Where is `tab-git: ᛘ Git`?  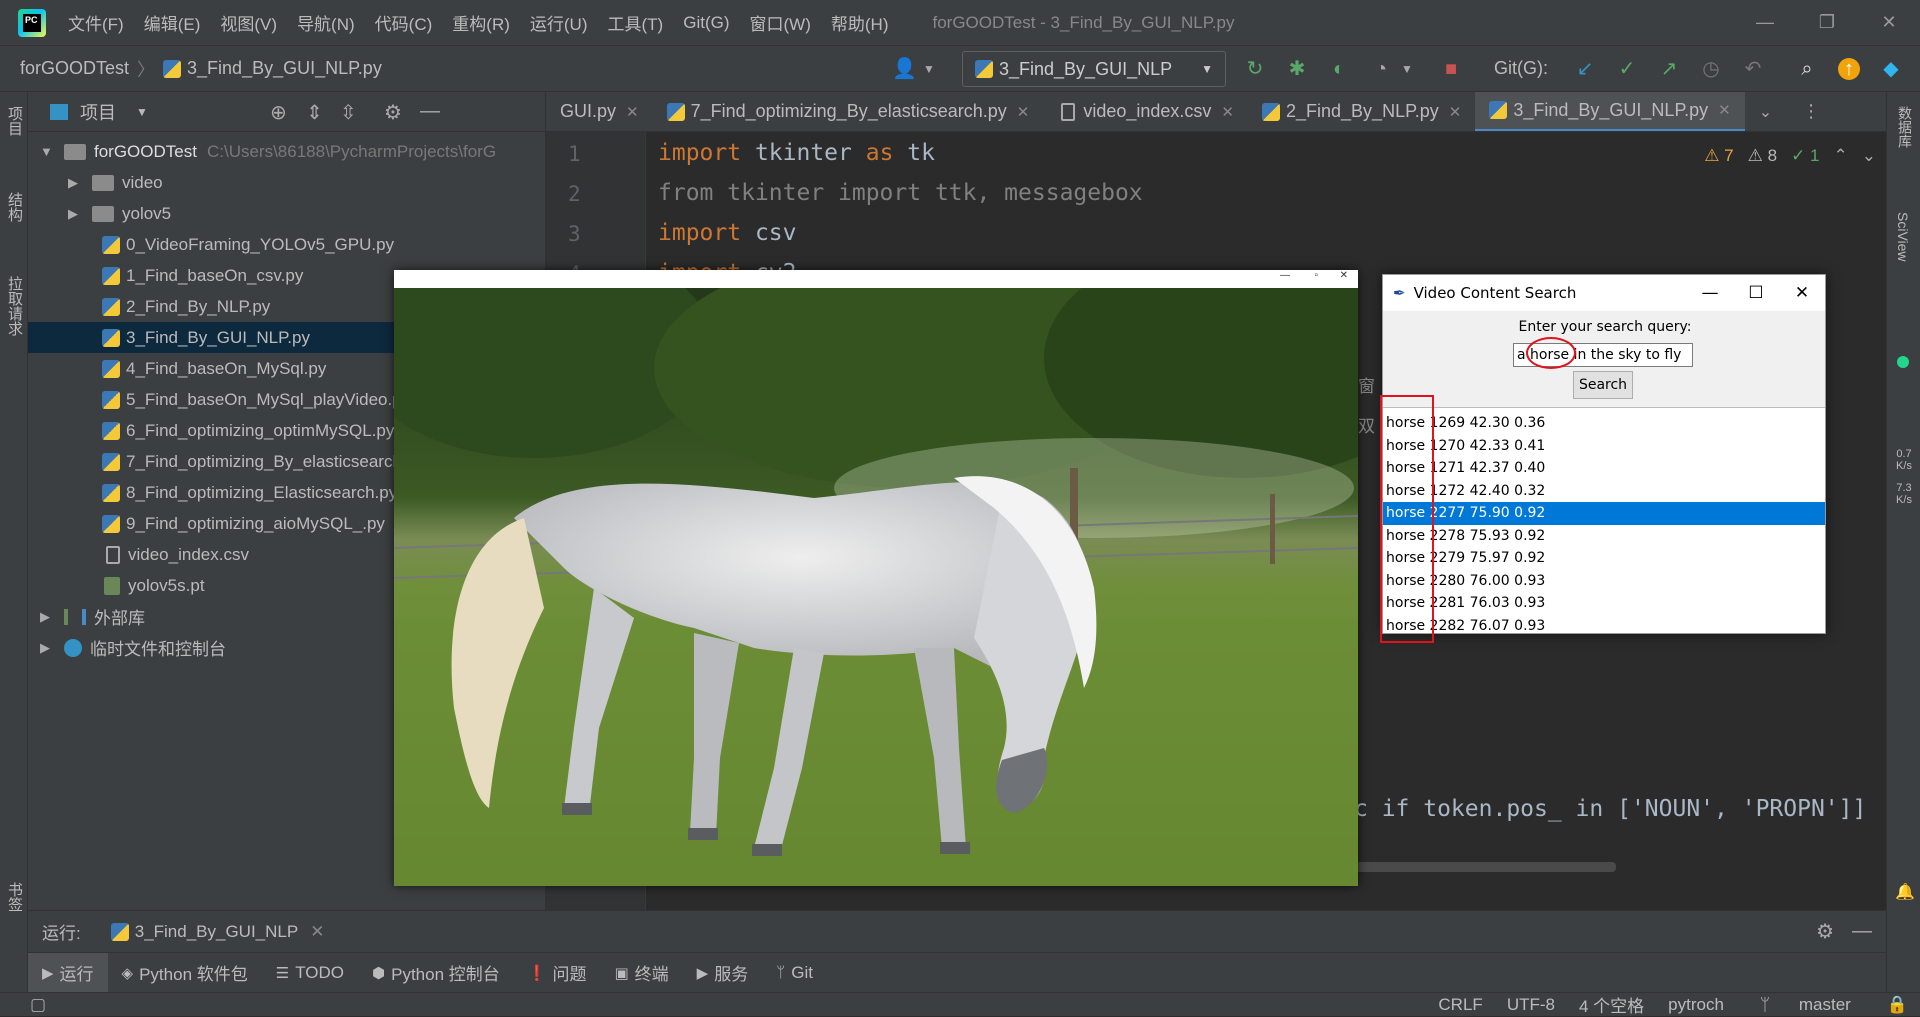
tab-git: ᛘ Git is located at coordinates (794, 973).